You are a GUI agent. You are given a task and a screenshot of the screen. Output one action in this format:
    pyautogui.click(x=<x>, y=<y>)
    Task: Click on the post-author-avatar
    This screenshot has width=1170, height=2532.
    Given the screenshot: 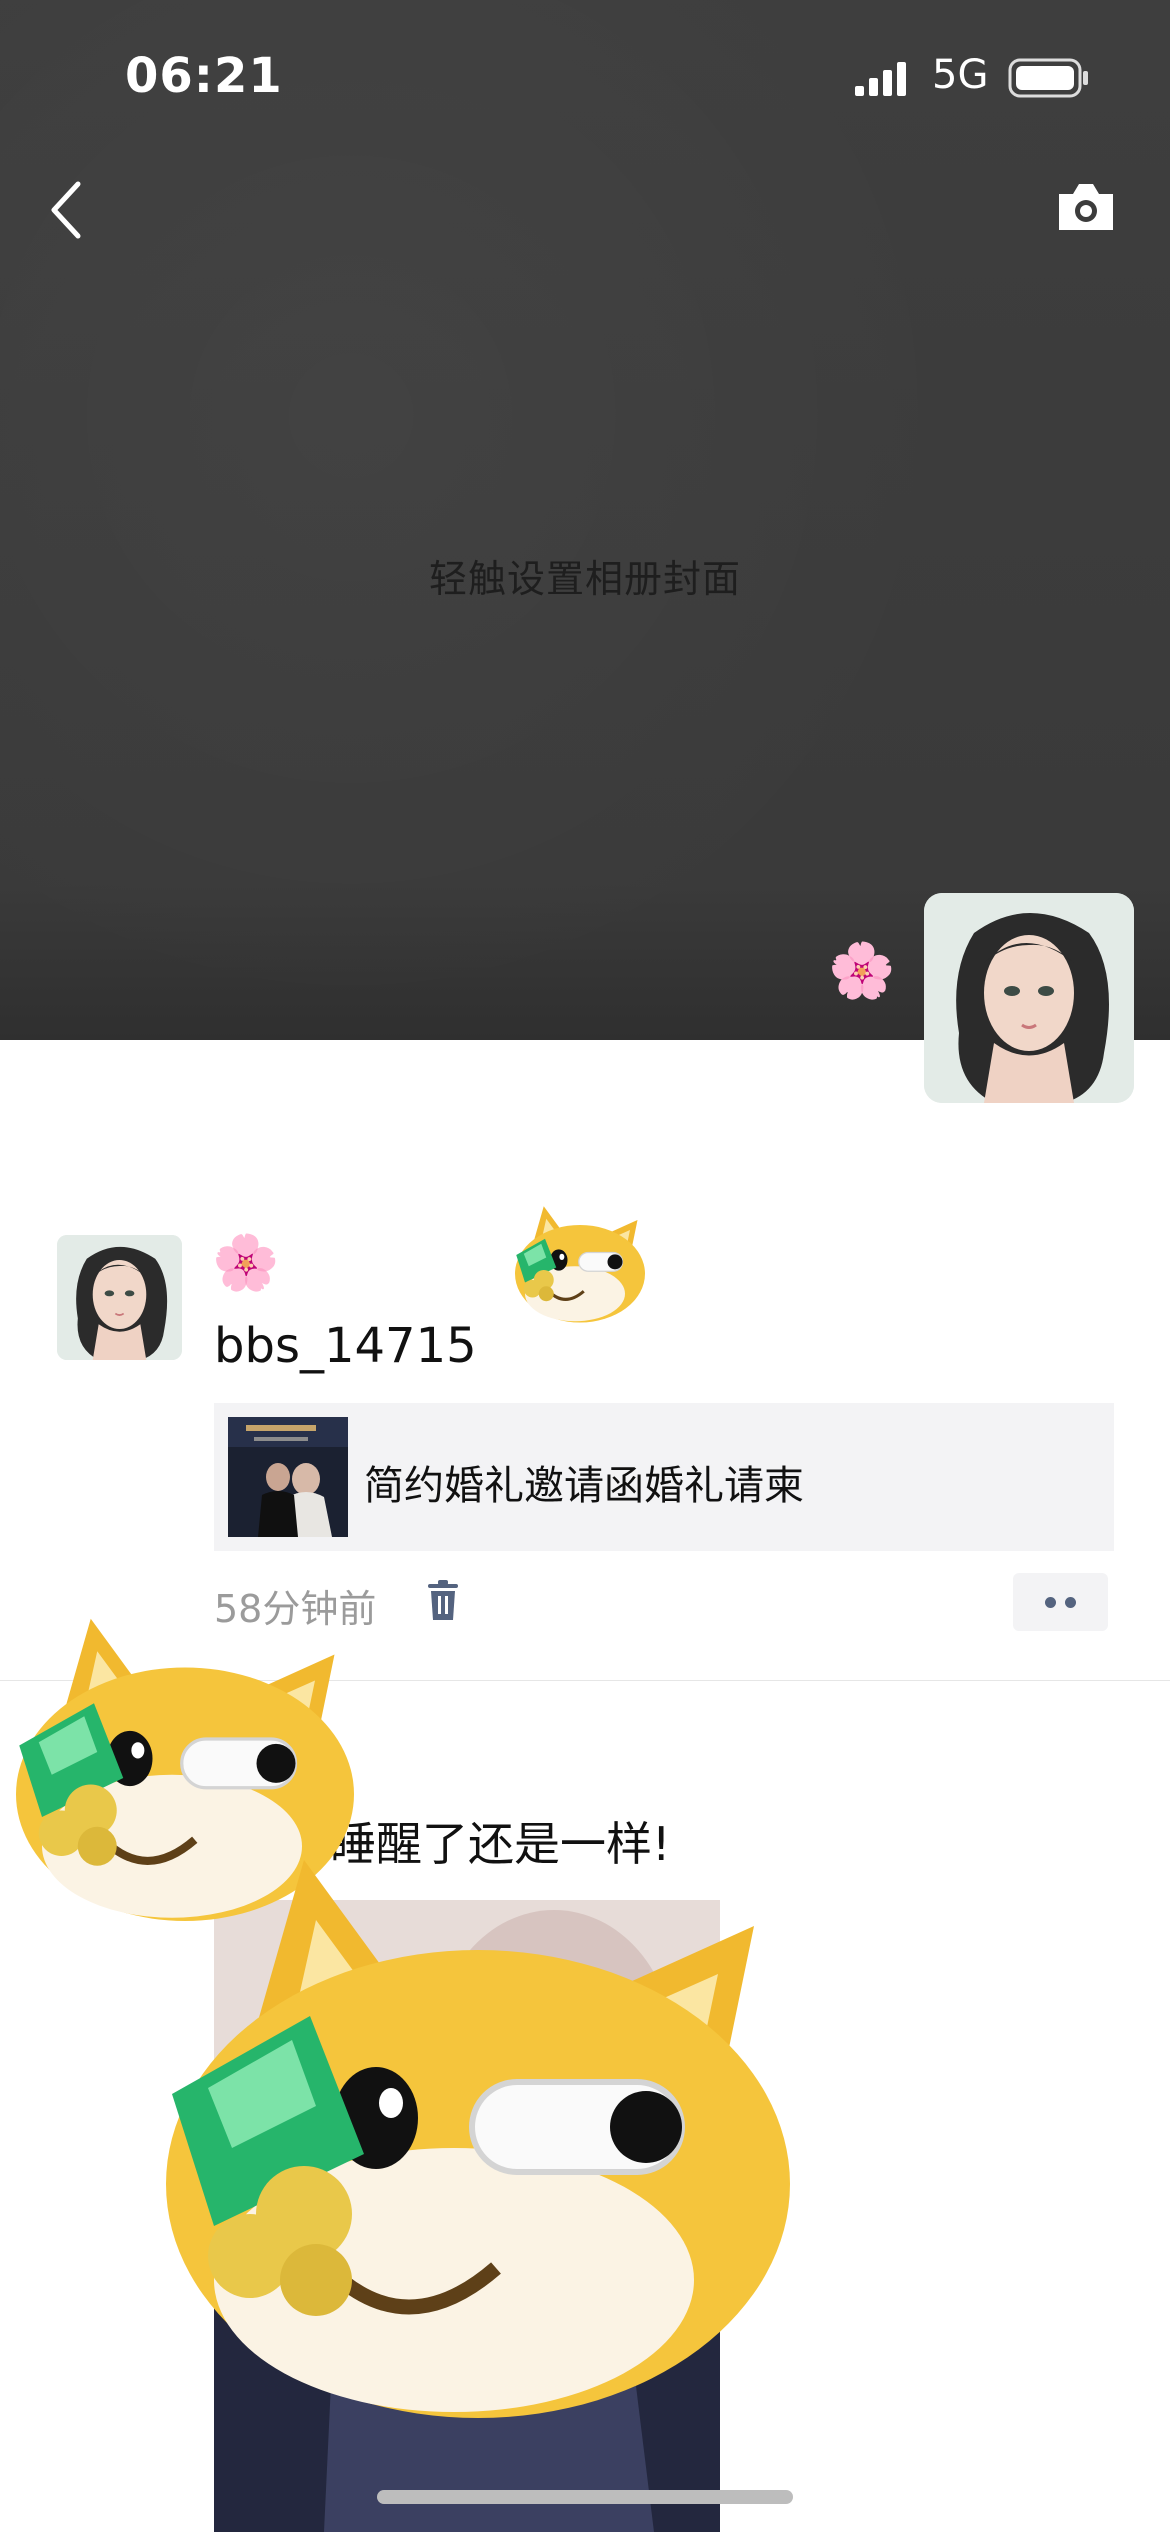 What is the action you would take?
    pyautogui.click(x=119, y=1297)
    